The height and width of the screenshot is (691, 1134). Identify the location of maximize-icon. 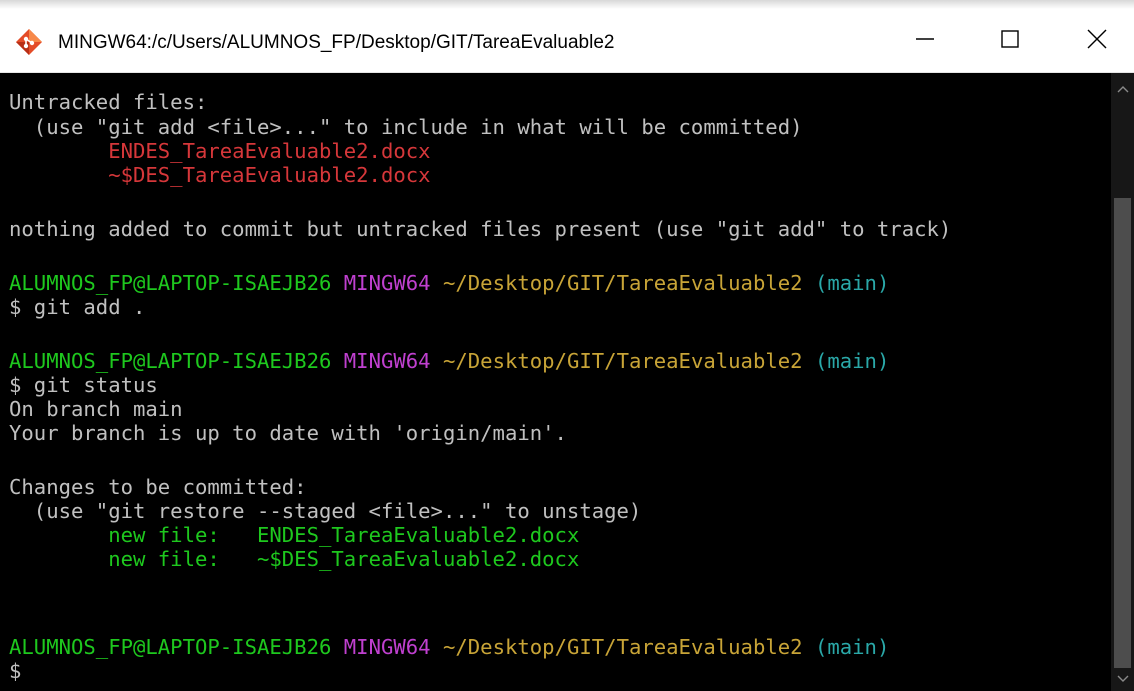
(1010, 41).